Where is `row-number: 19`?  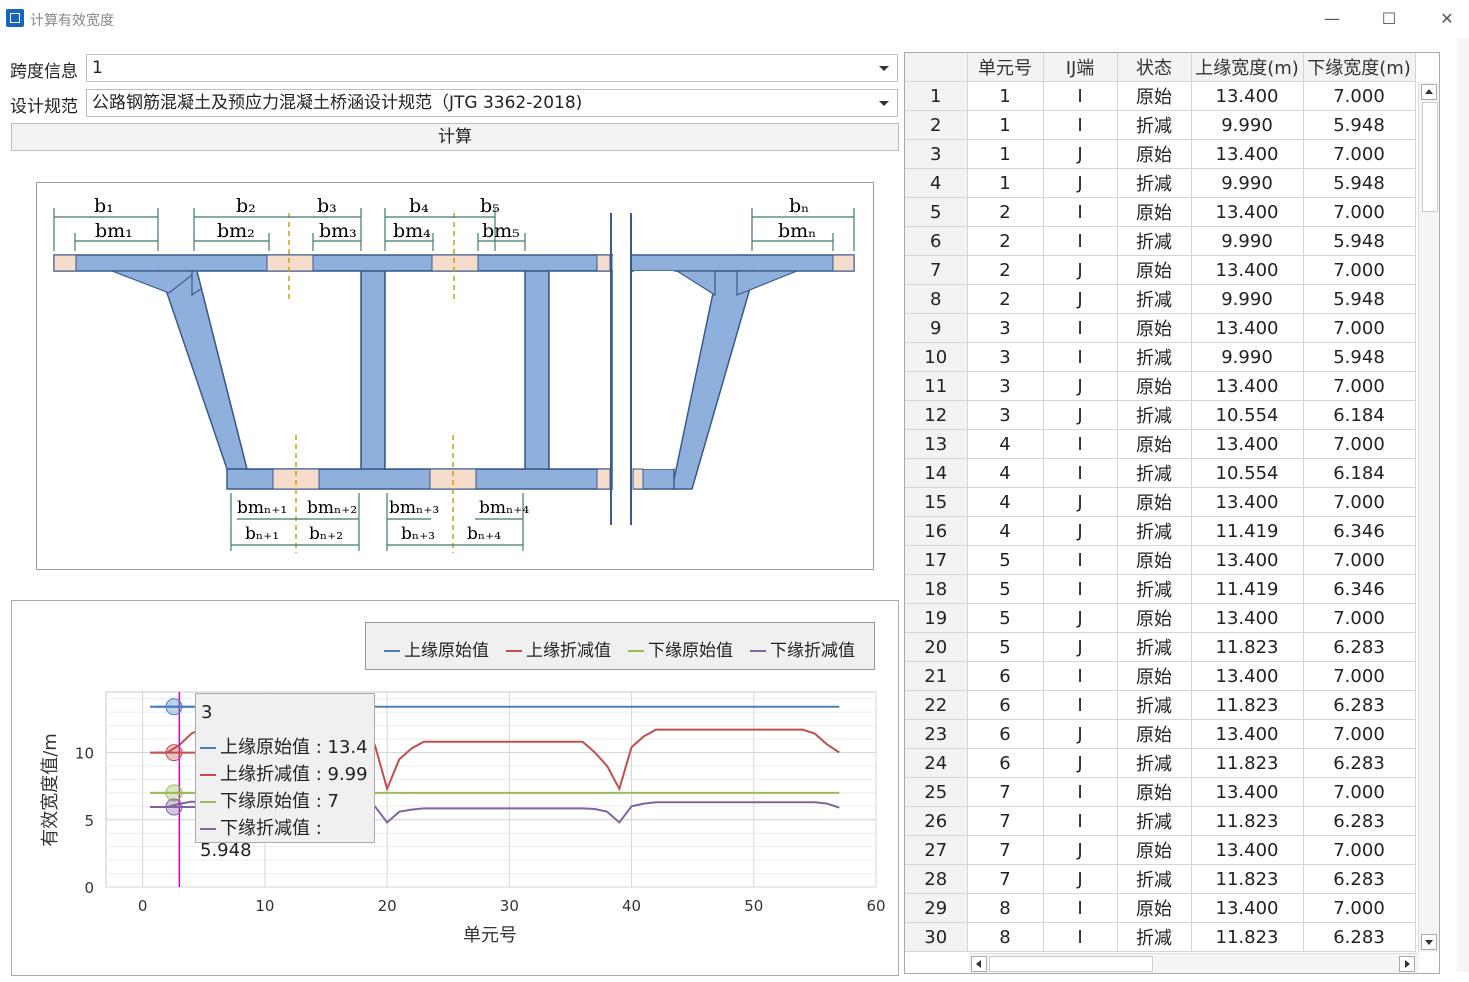
row-number: 19 is located at coordinates (936, 618).